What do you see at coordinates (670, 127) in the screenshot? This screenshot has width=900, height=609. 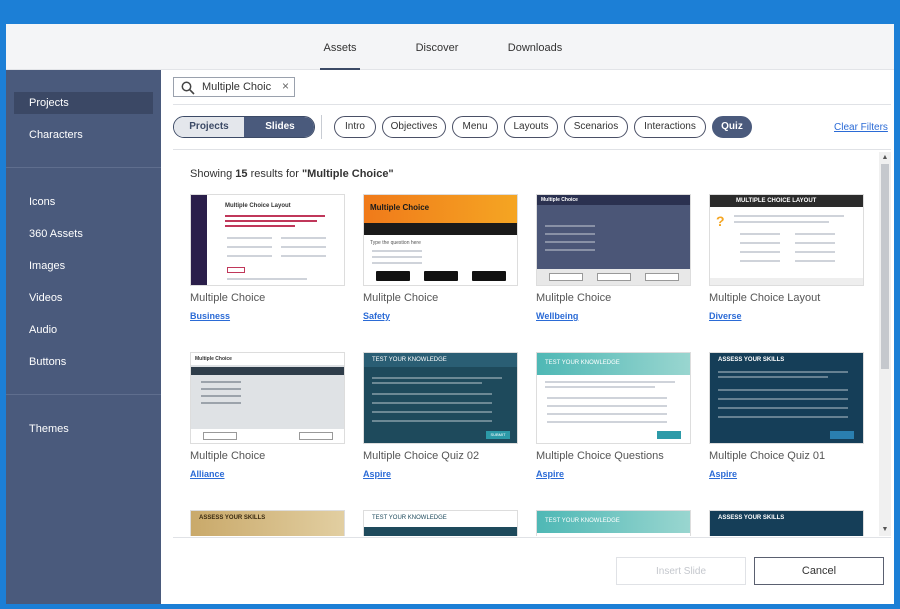 I see `filter-interactions: Interactions` at bounding box center [670, 127].